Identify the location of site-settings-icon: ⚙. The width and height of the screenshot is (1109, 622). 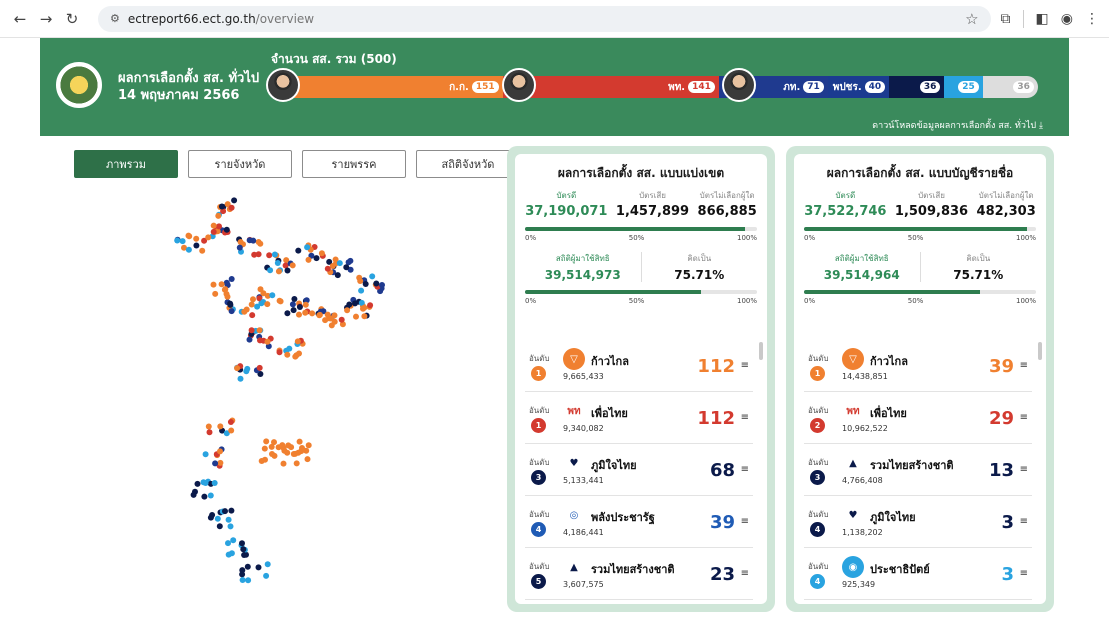
(115, 18).